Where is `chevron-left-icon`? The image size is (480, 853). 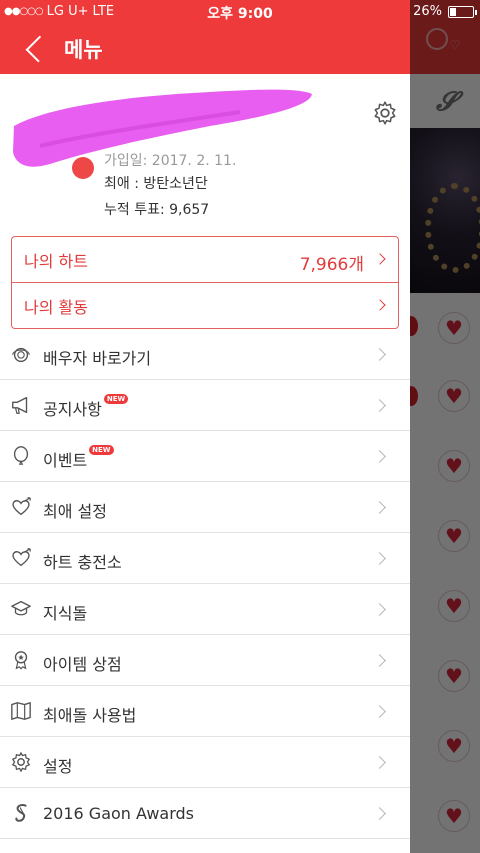
chevron-left-icon is located at coordinates (39, 49).